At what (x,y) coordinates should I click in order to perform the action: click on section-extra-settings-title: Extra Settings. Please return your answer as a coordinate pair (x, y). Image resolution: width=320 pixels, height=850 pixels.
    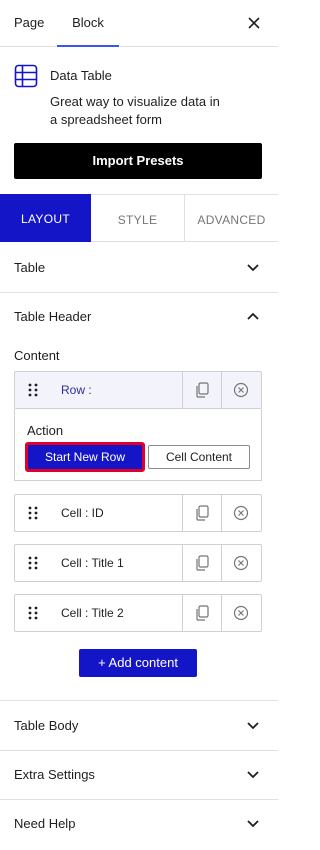
    Looking at the image, I should click on (54, 774).